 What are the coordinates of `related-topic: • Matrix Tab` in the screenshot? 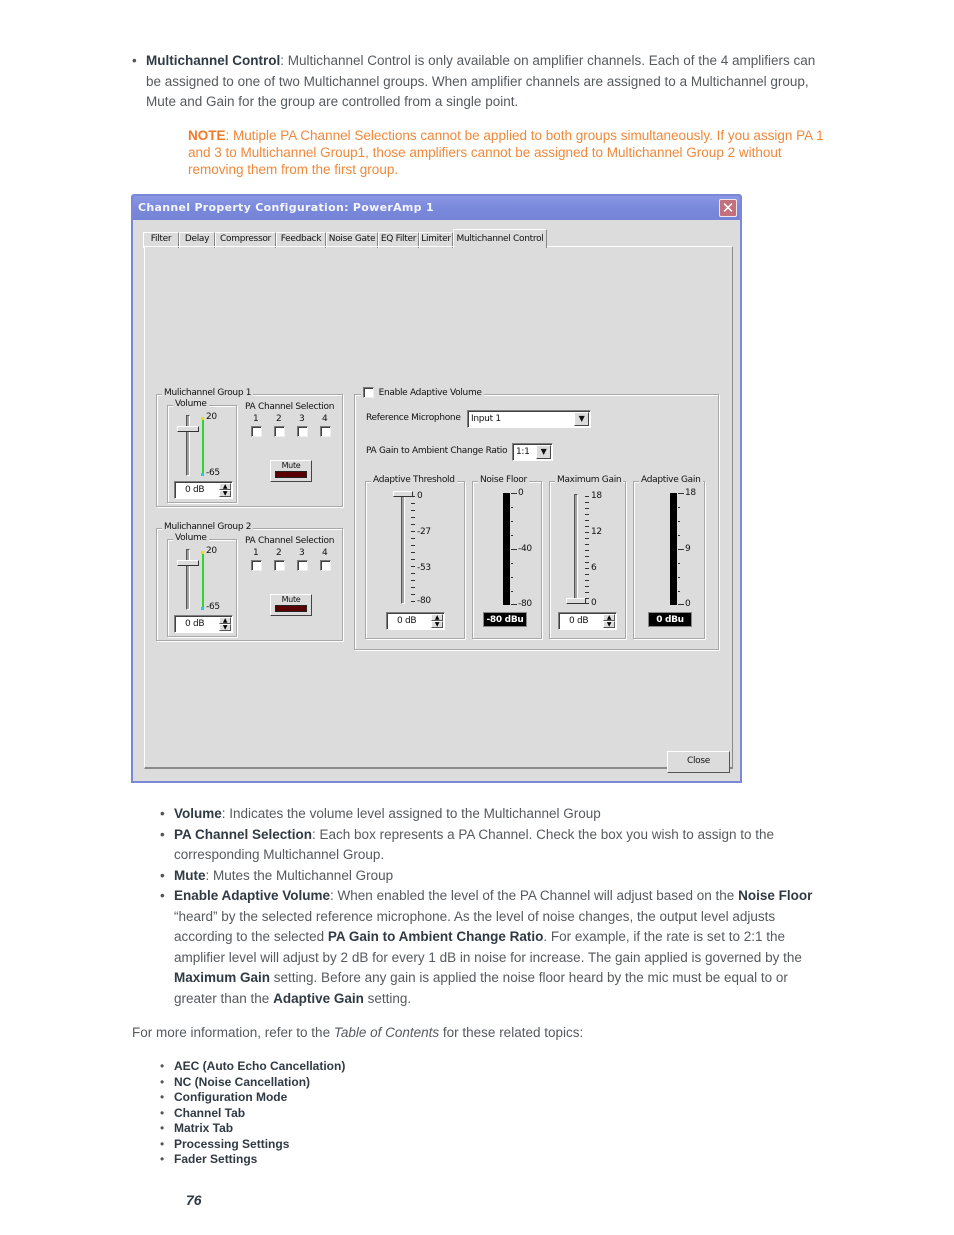 It's located at (252, 1129).